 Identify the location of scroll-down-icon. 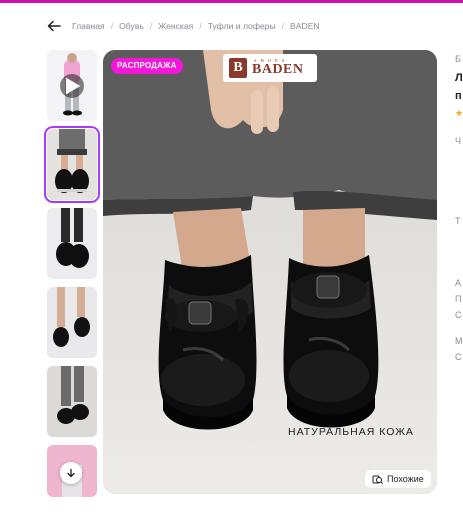
(71, 473).